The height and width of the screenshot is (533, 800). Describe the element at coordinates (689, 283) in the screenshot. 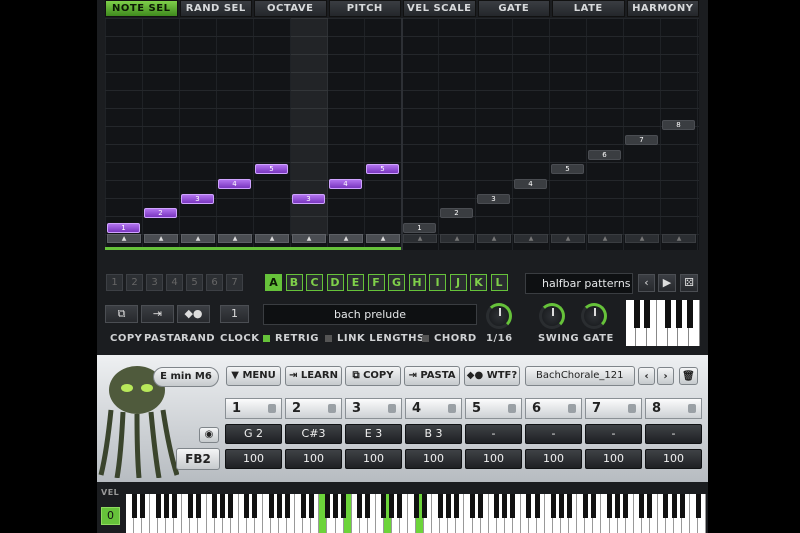

I see `random-preset-icon: ⚄` at that location.